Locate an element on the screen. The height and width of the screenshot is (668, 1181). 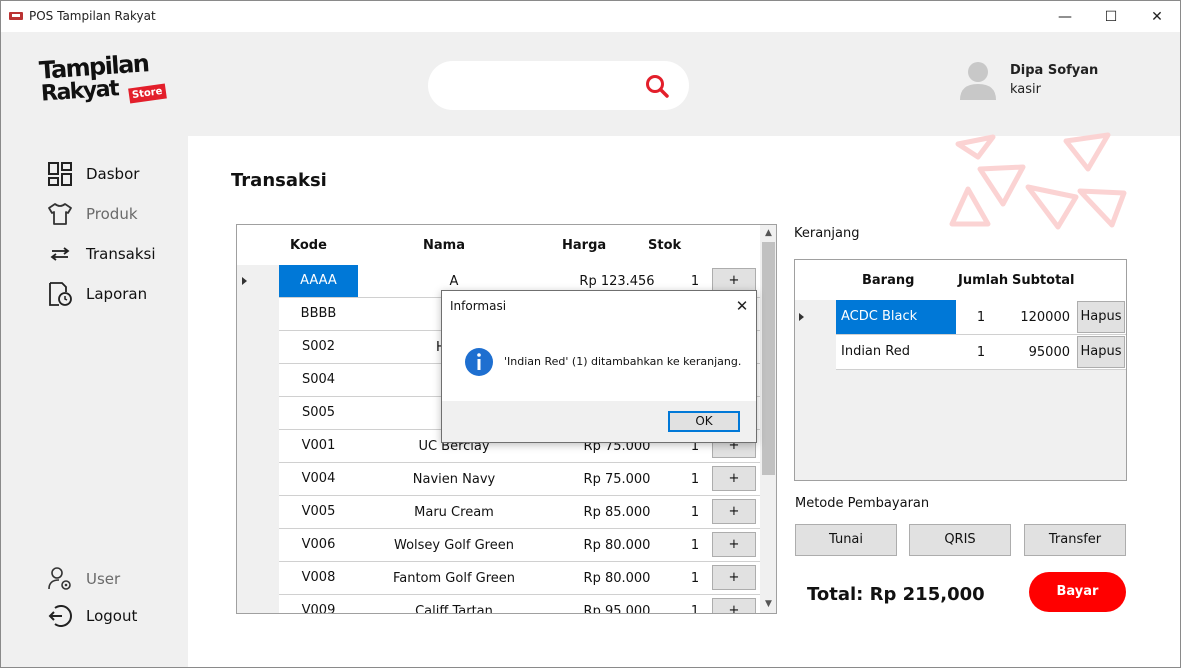
table-row: V004 Navien Navy Rp 75.000 1 + is located at coordinates (519, 479).